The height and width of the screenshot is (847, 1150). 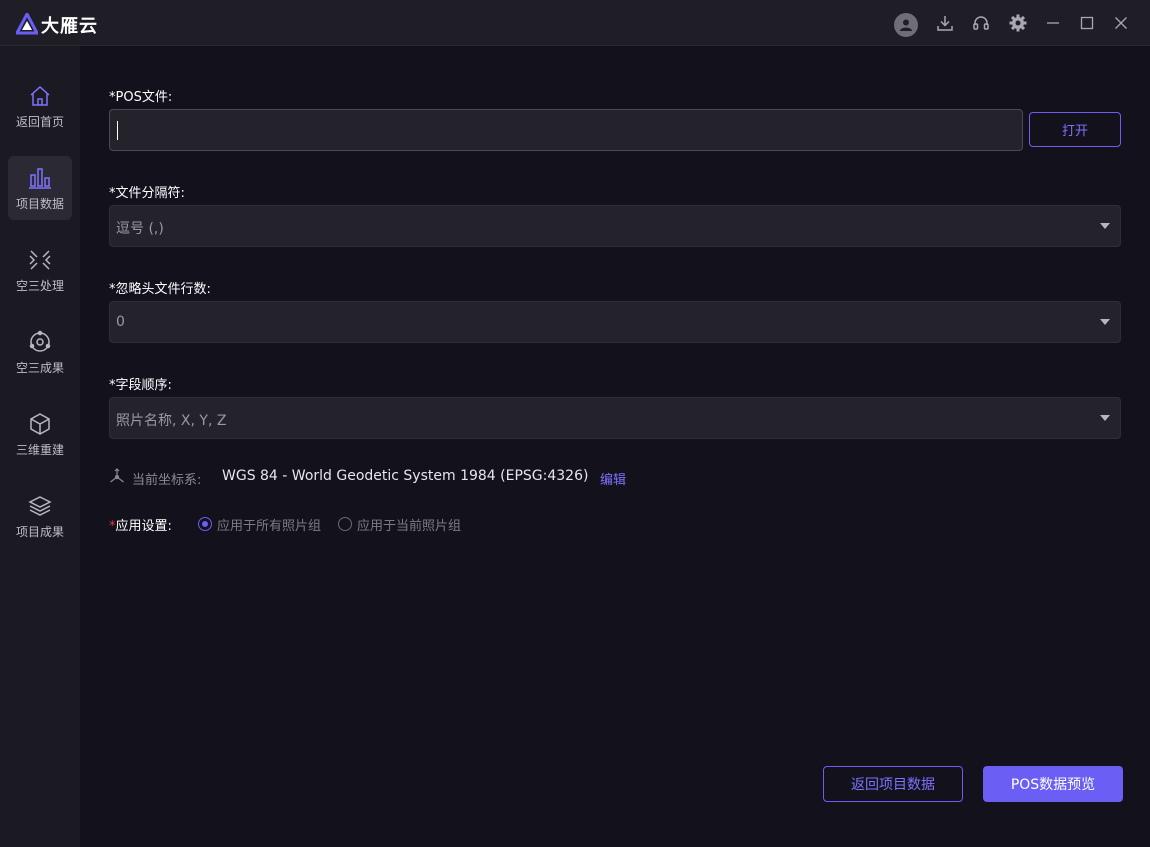 What do you see at coordinates (160, 289) in the screenshot?
I see `skip-rows-label: *忽略头文件行数:` at bounding box center [160, 289].